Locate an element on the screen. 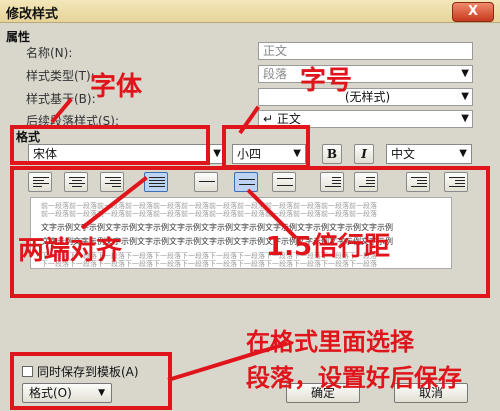  close-button: X is located at coordinates (473, 12).